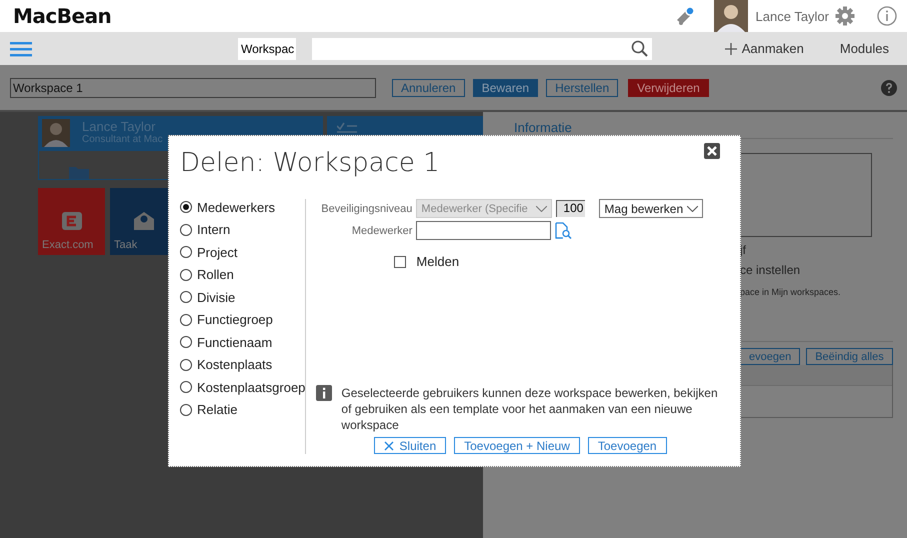  Describe the element at coordinates (571, 208) in the screenshot. I see `level-number: 100` at that location.